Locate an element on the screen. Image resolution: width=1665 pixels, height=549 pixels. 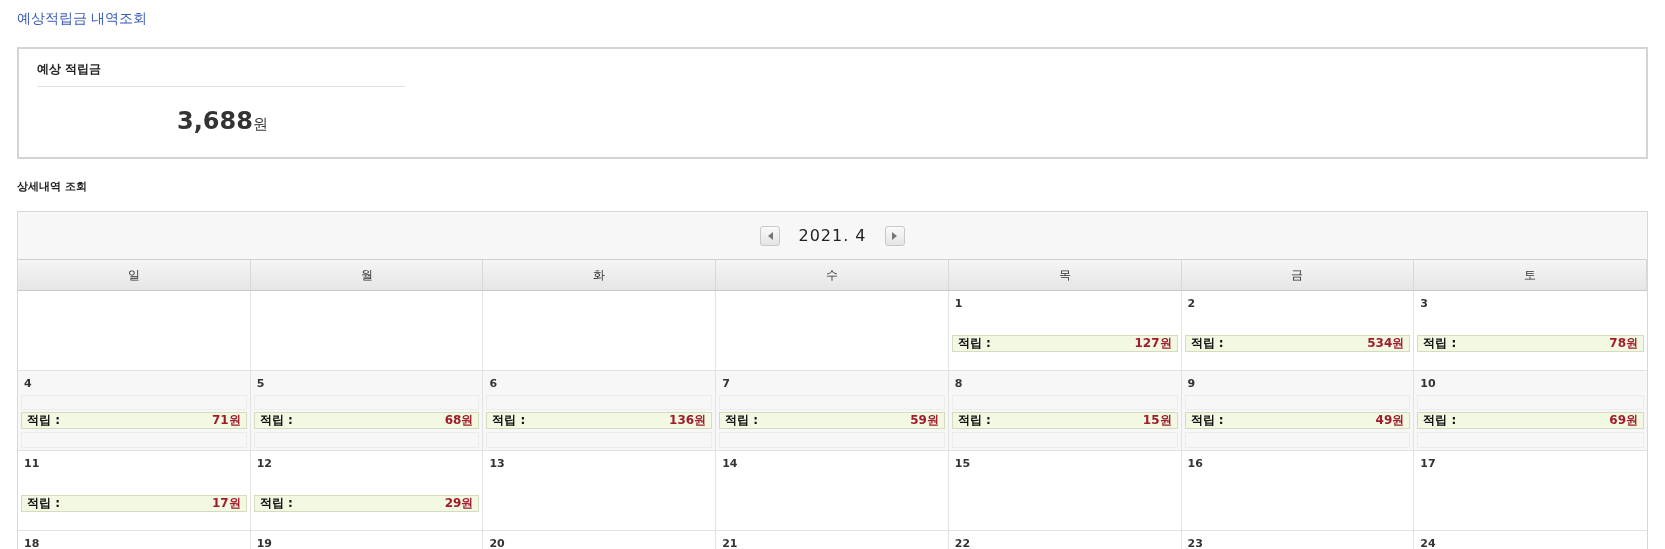
weekday-header: 토 is located at coordinates (1530, 275).